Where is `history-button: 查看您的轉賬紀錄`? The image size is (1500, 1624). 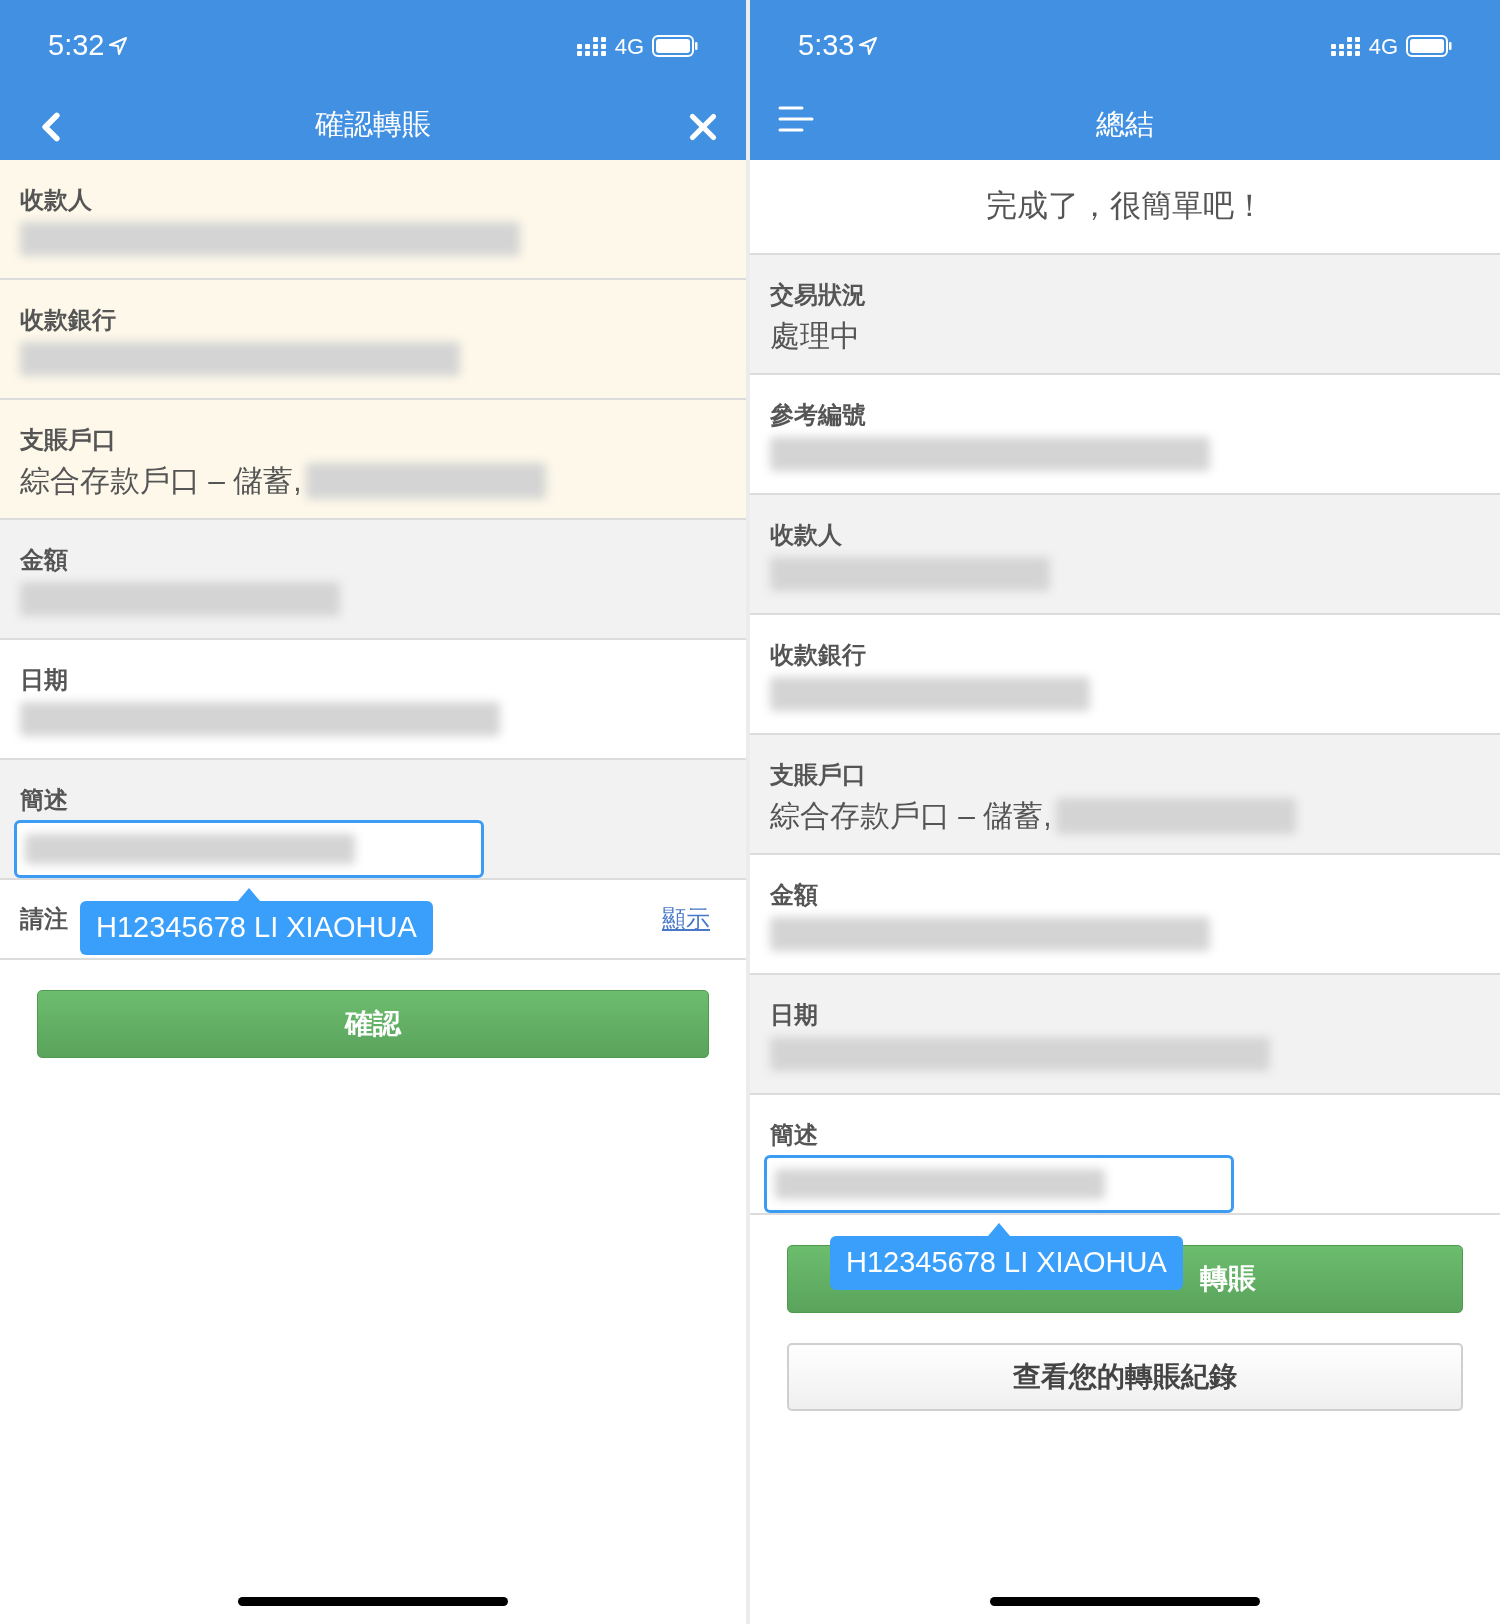 history-button: 查看您的轉賬紀錄 is located at coordinates (1125, 1377).